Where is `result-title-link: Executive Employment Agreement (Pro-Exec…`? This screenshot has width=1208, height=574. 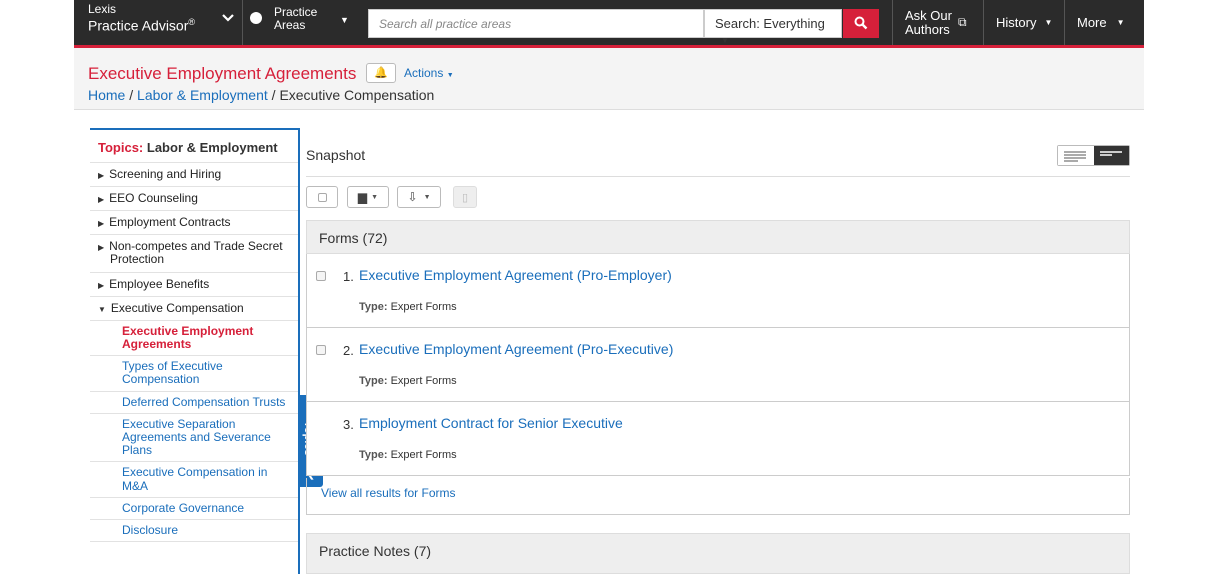 result-title-link: Executive Employment Agreement (Pro-Exec… is located at coordinates (516, 349).